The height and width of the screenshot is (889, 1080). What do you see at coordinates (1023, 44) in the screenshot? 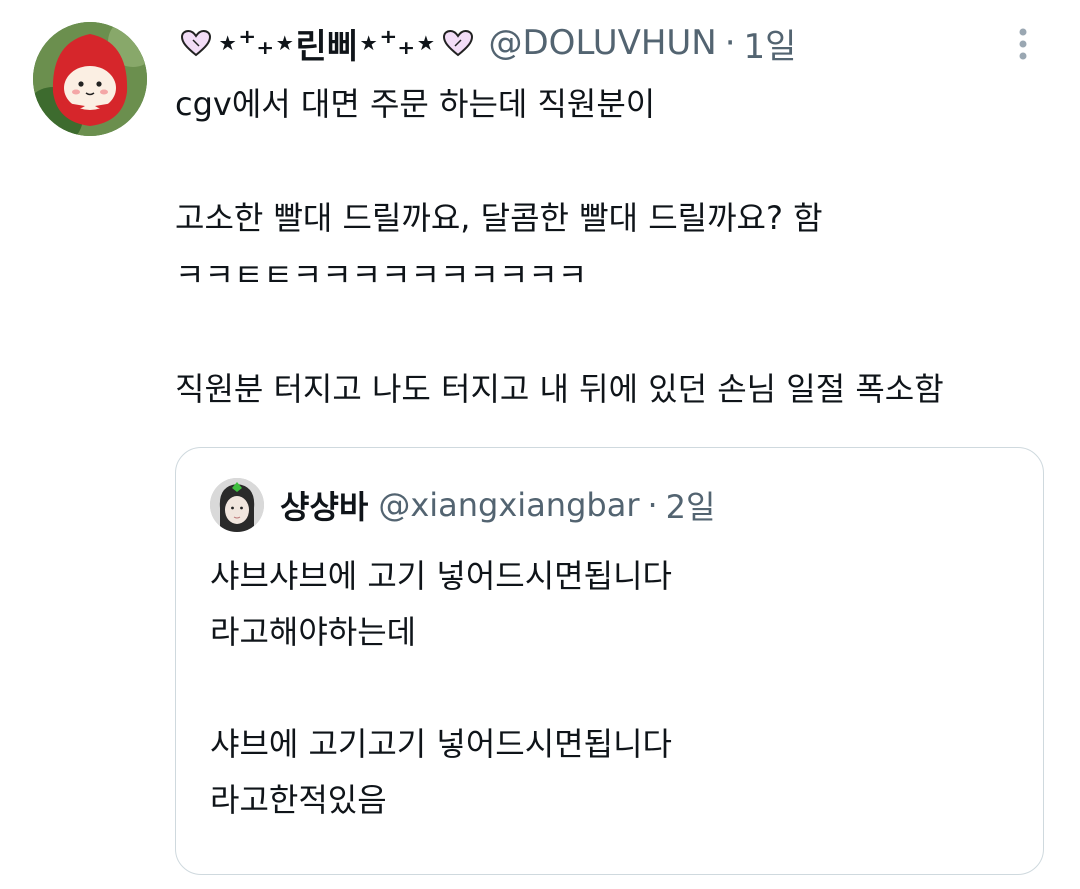
I see `more-icon` at bounding box center [1023, 44].